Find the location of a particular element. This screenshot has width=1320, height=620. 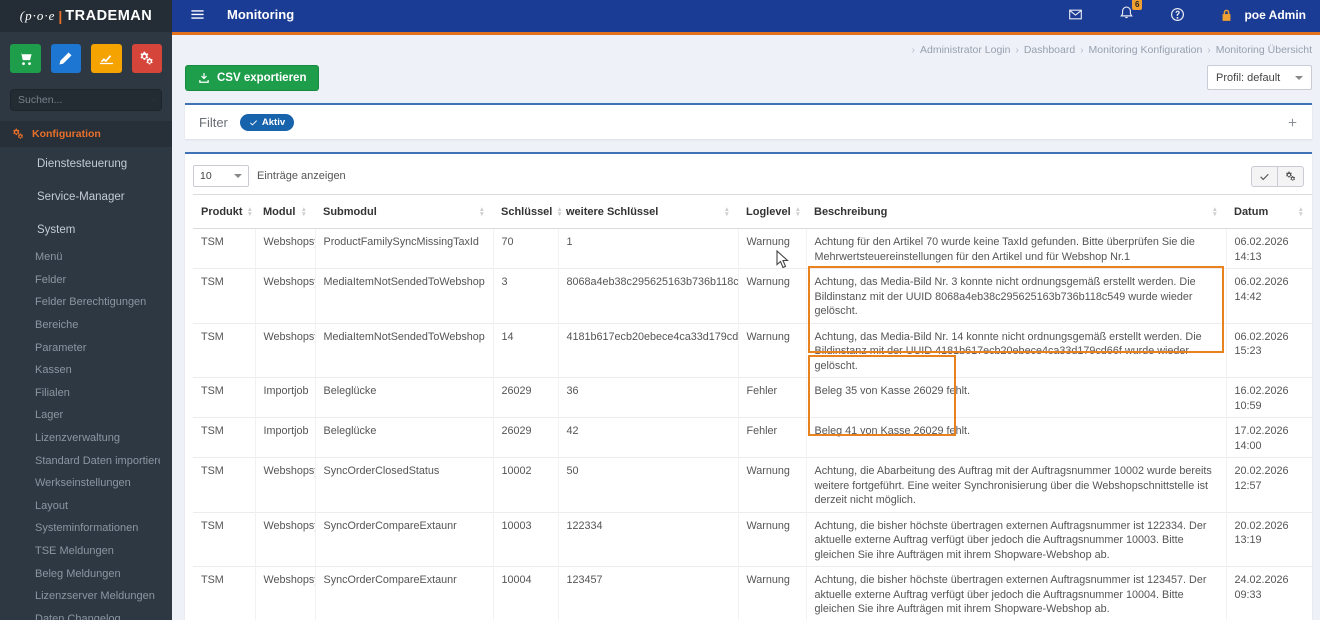

column-header: weitere Schlüssel ▲ ▼ is located at coordinates (648, 211).